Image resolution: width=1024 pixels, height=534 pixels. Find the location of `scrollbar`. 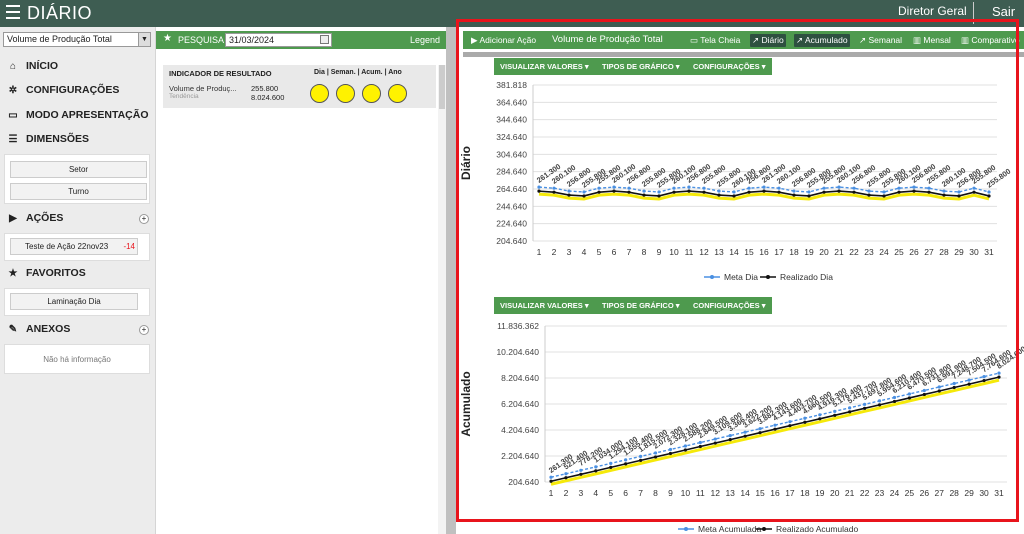

scrollbar is located at coordinates (442, 299).